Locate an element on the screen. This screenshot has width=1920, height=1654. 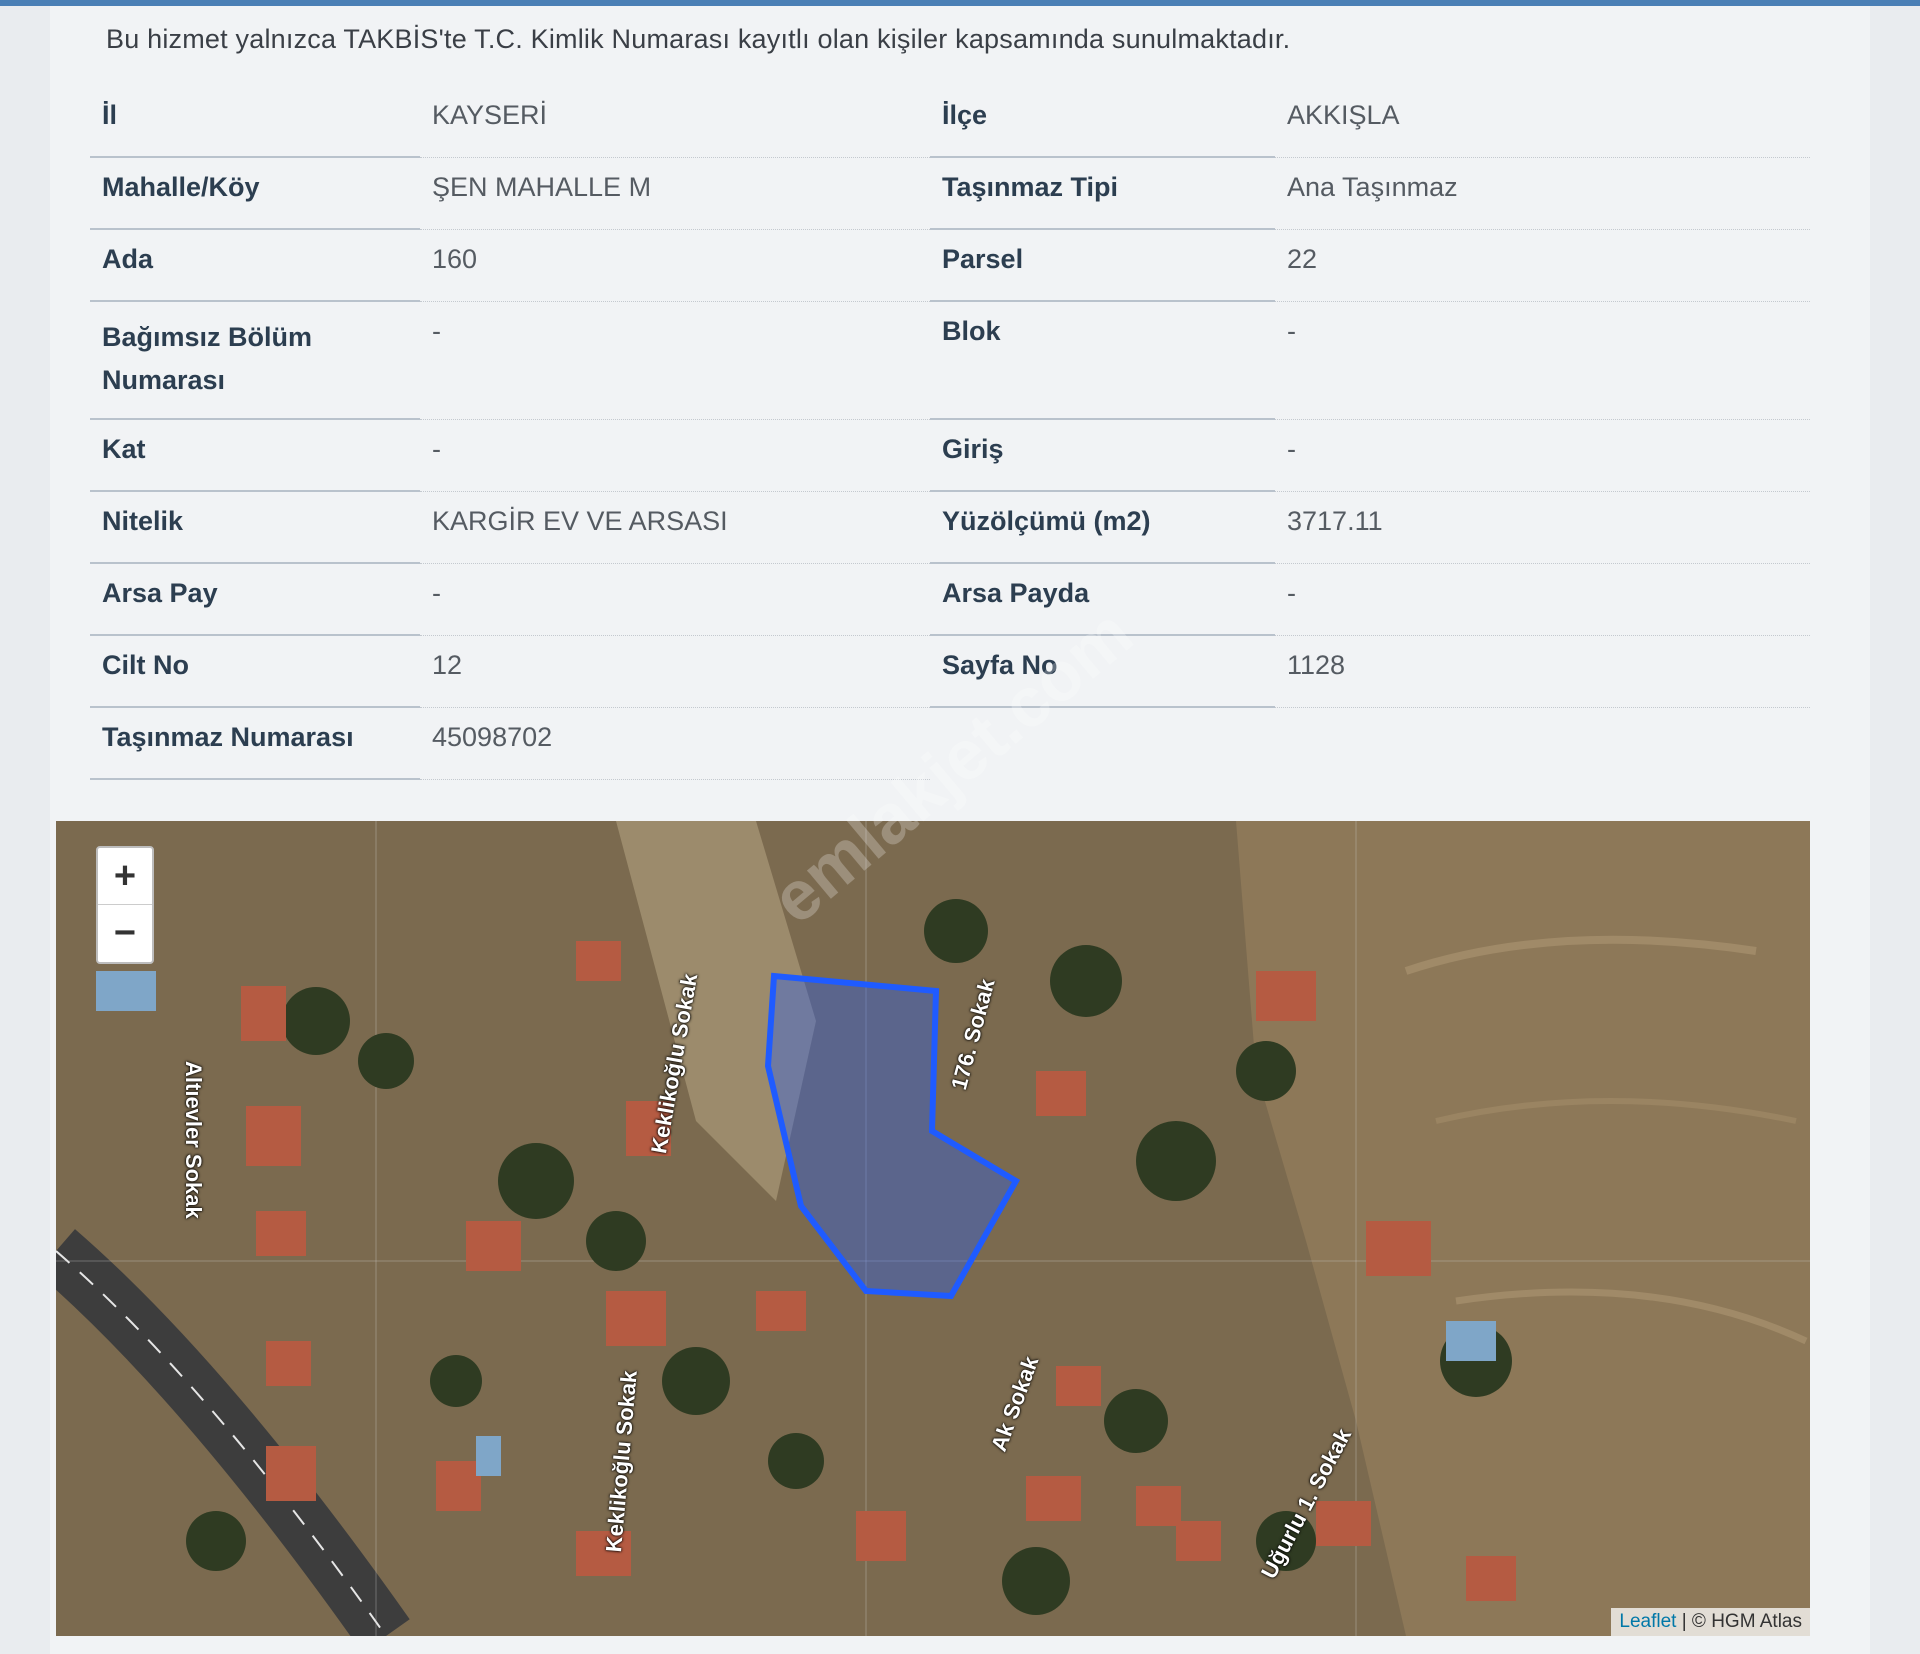
value-cilt-no: 12 is located at coordinates (675, 672).